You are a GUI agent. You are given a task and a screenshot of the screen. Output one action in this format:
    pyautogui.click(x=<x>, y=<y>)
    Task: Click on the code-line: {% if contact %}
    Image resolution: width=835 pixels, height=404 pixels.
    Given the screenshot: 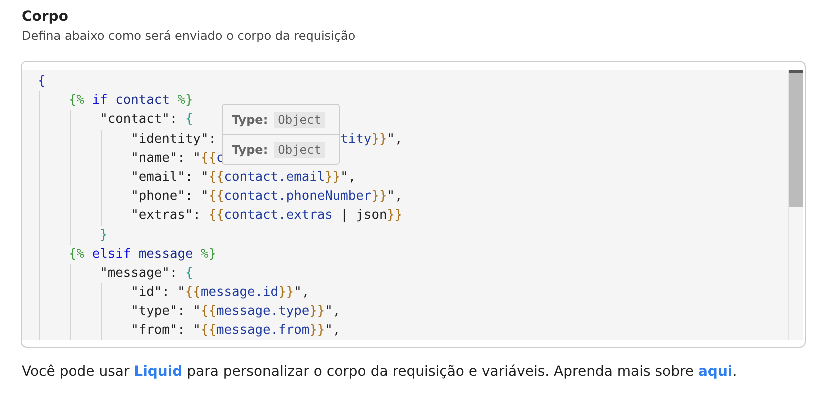 What is the action you would take?
    pyautogui.click(x=131, y=101)
    